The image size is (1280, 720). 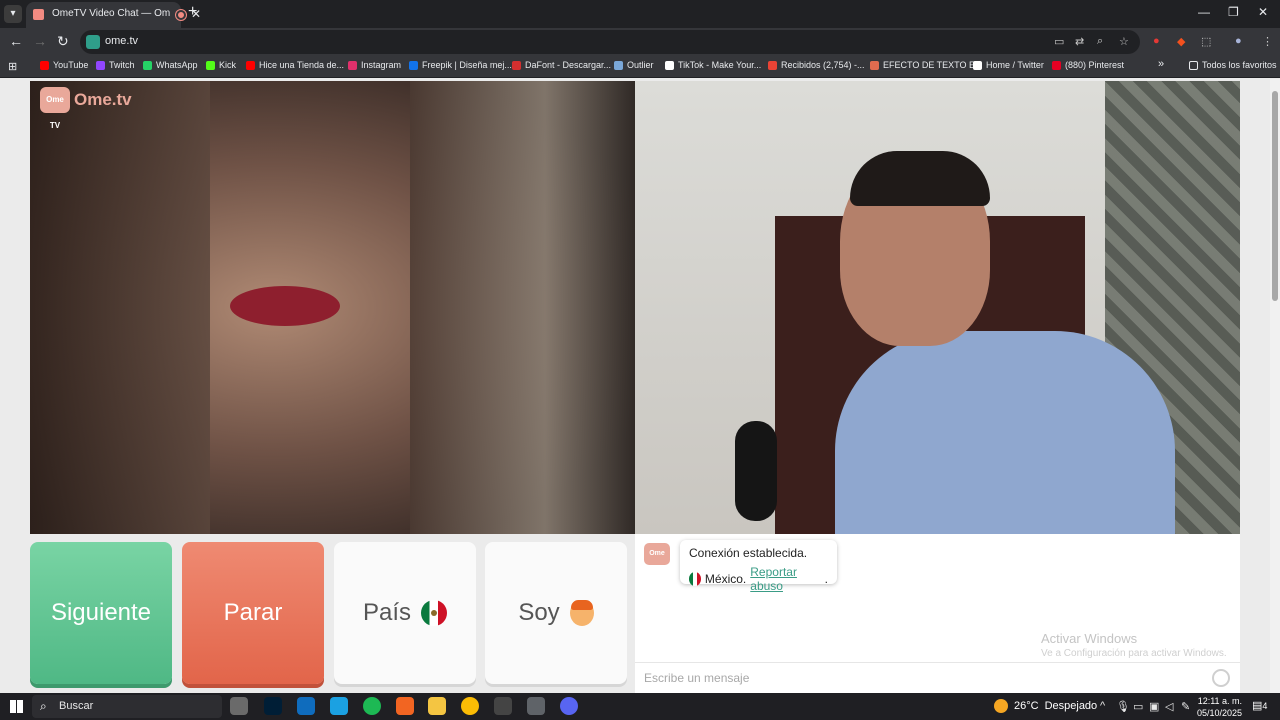 I want to click on pen-icon: ✎, so click(x=1185, y=706).